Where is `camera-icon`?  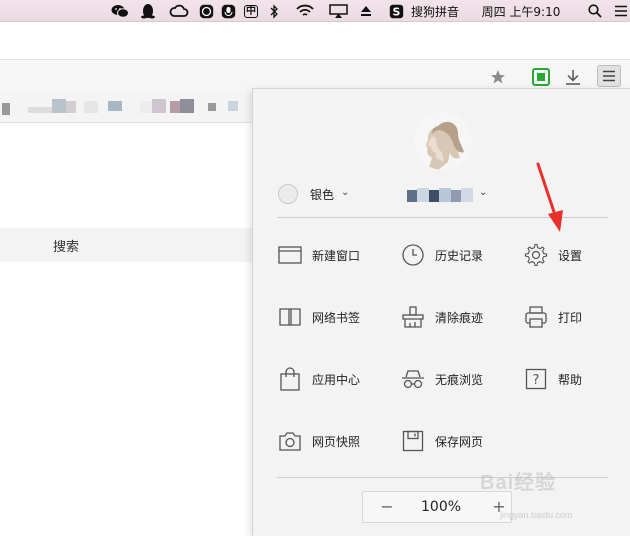 camera-icon is located at coordinates (290, 441).